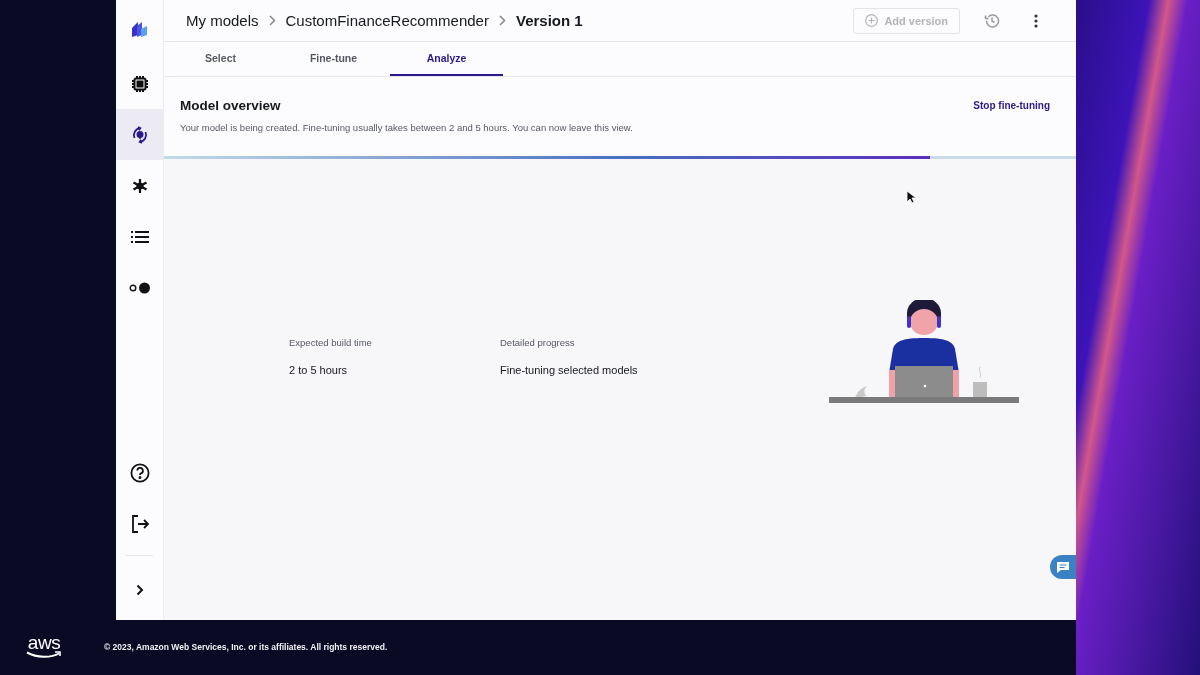 The image size is (1200, 675). What do you see at coordinates (222, 20) in the screenshot?
I see `breadcrumb-link: My models` at bounding box center [222, 20].